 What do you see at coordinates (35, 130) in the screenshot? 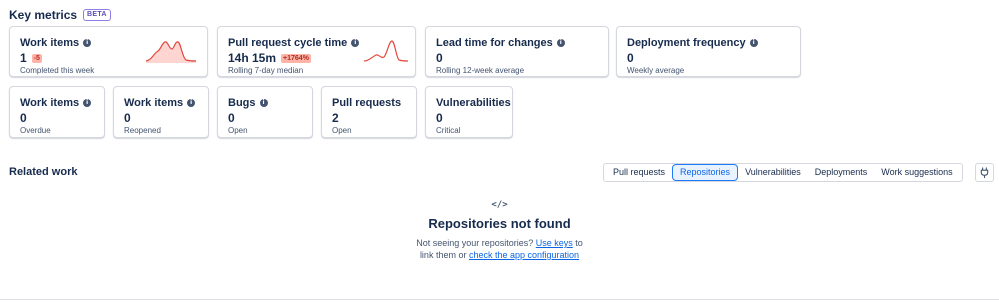
I see `metric-subtitle: Overdue` at bounding box center [35, 130].